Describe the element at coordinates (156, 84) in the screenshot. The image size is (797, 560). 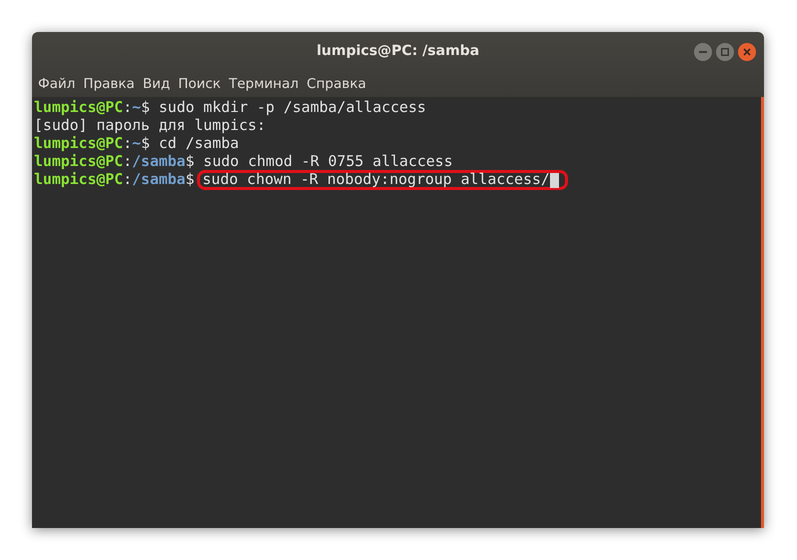
I see `menu-item: Вид` at that location.